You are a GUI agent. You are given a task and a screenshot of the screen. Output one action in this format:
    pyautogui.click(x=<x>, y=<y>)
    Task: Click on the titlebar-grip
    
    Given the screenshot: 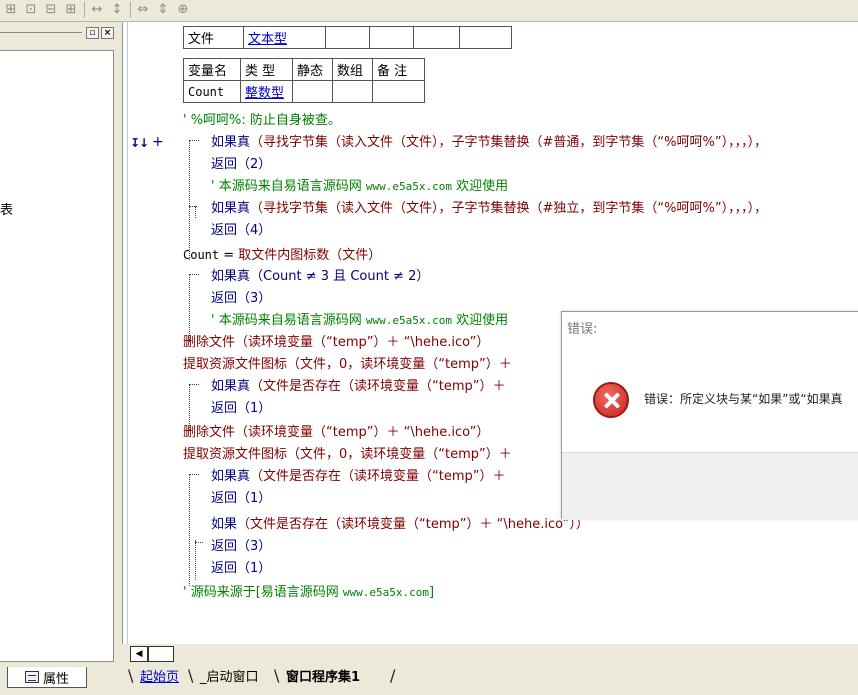 What is the action you would take?
    pyautogui.click(x=41, y=32)
    